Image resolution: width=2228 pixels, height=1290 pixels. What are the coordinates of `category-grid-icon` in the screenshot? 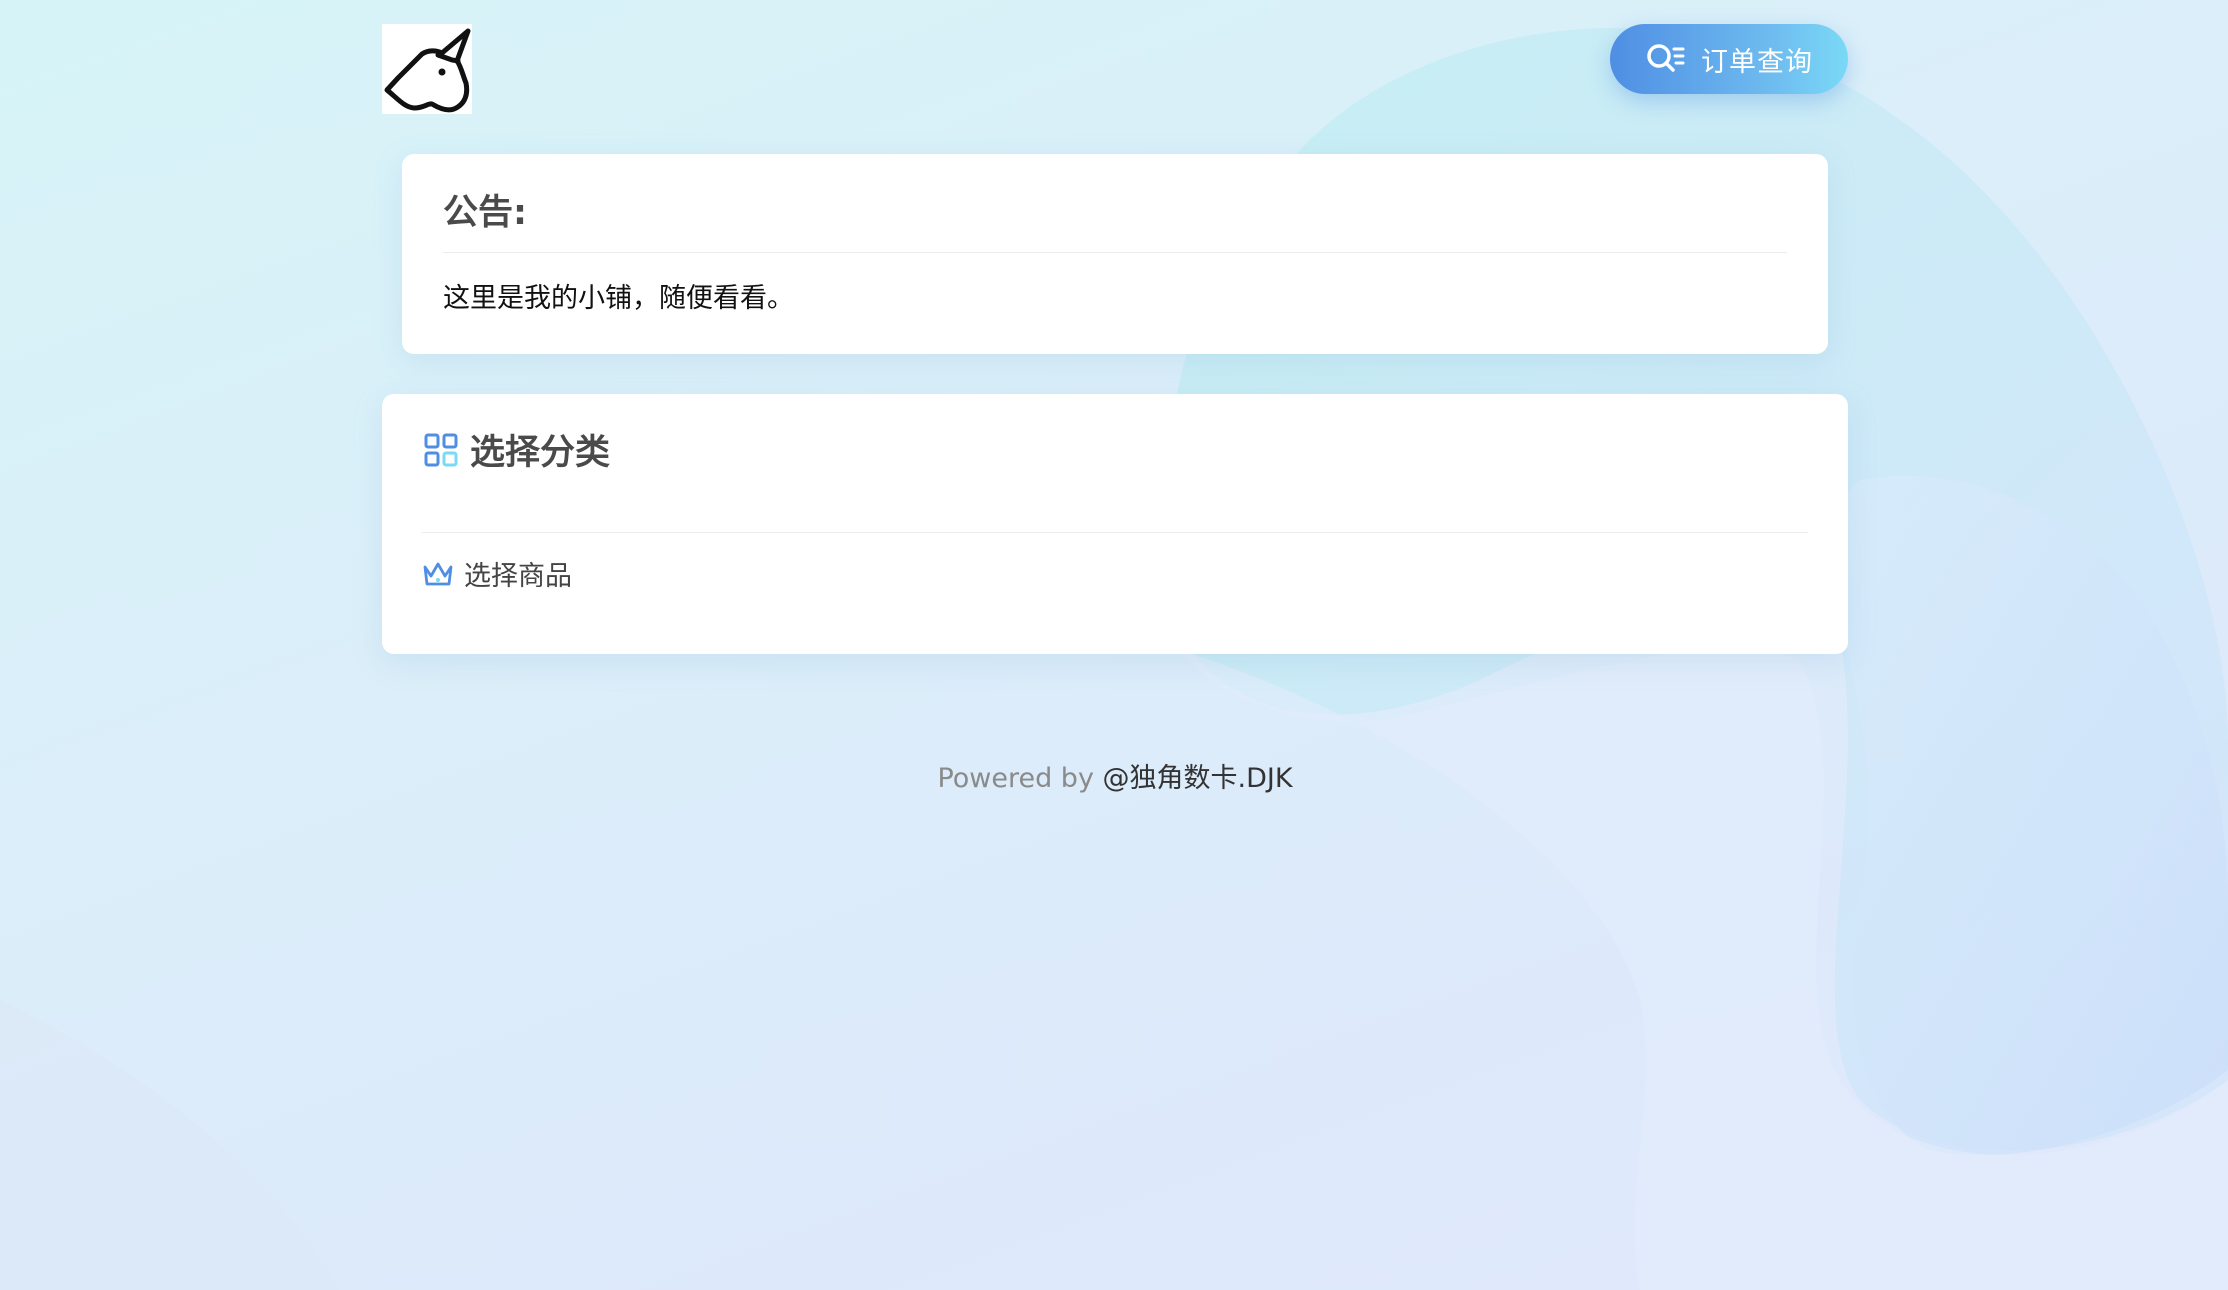 It's located at (441, 449).